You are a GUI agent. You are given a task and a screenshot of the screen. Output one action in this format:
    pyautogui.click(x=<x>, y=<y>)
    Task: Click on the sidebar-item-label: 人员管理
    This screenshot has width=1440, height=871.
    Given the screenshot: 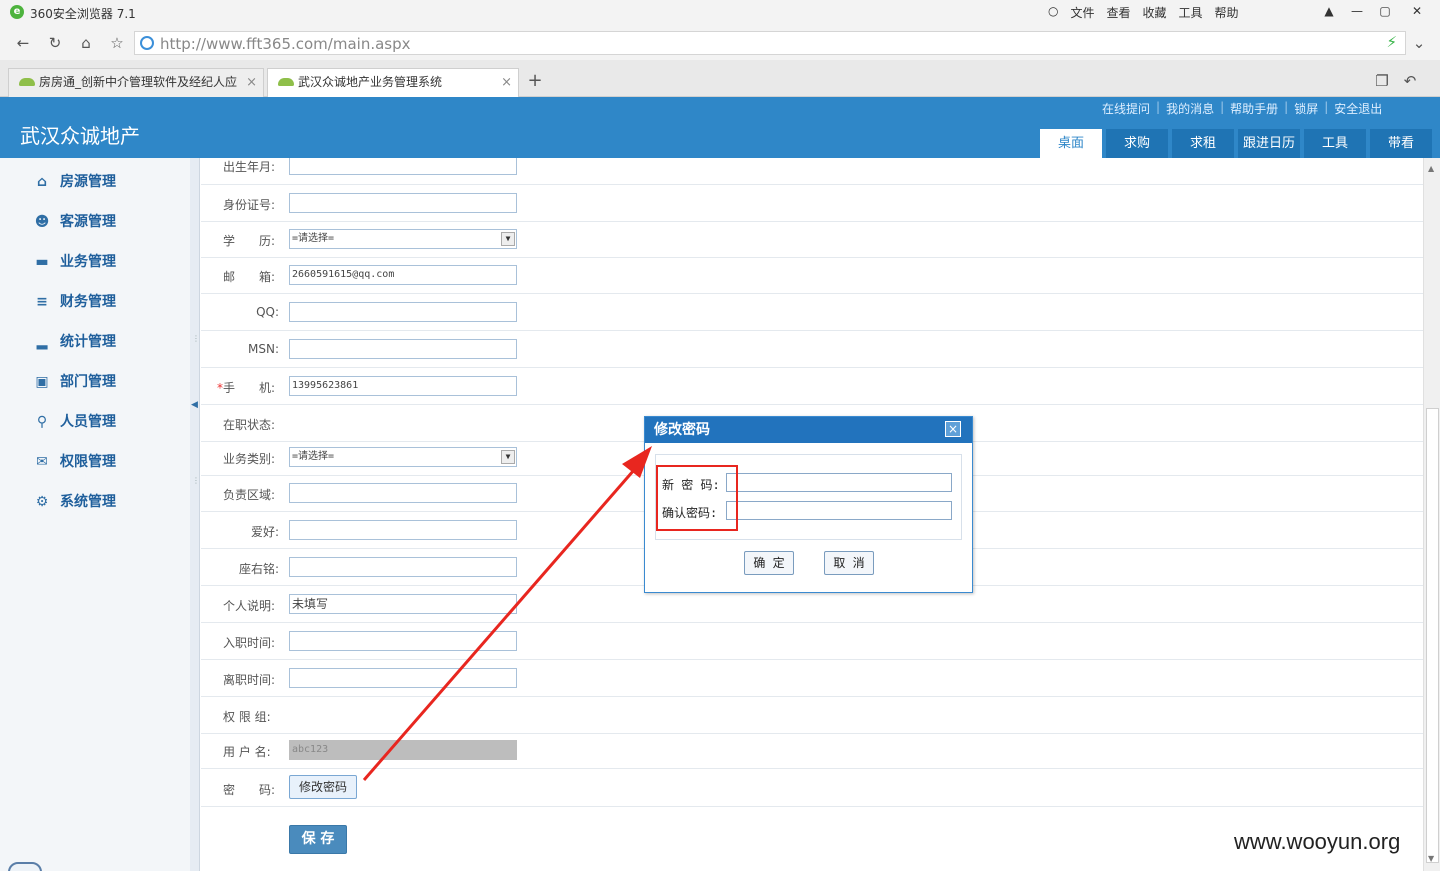 What is the action you would take?
    pyautogui.click(x=88, y=422)
    